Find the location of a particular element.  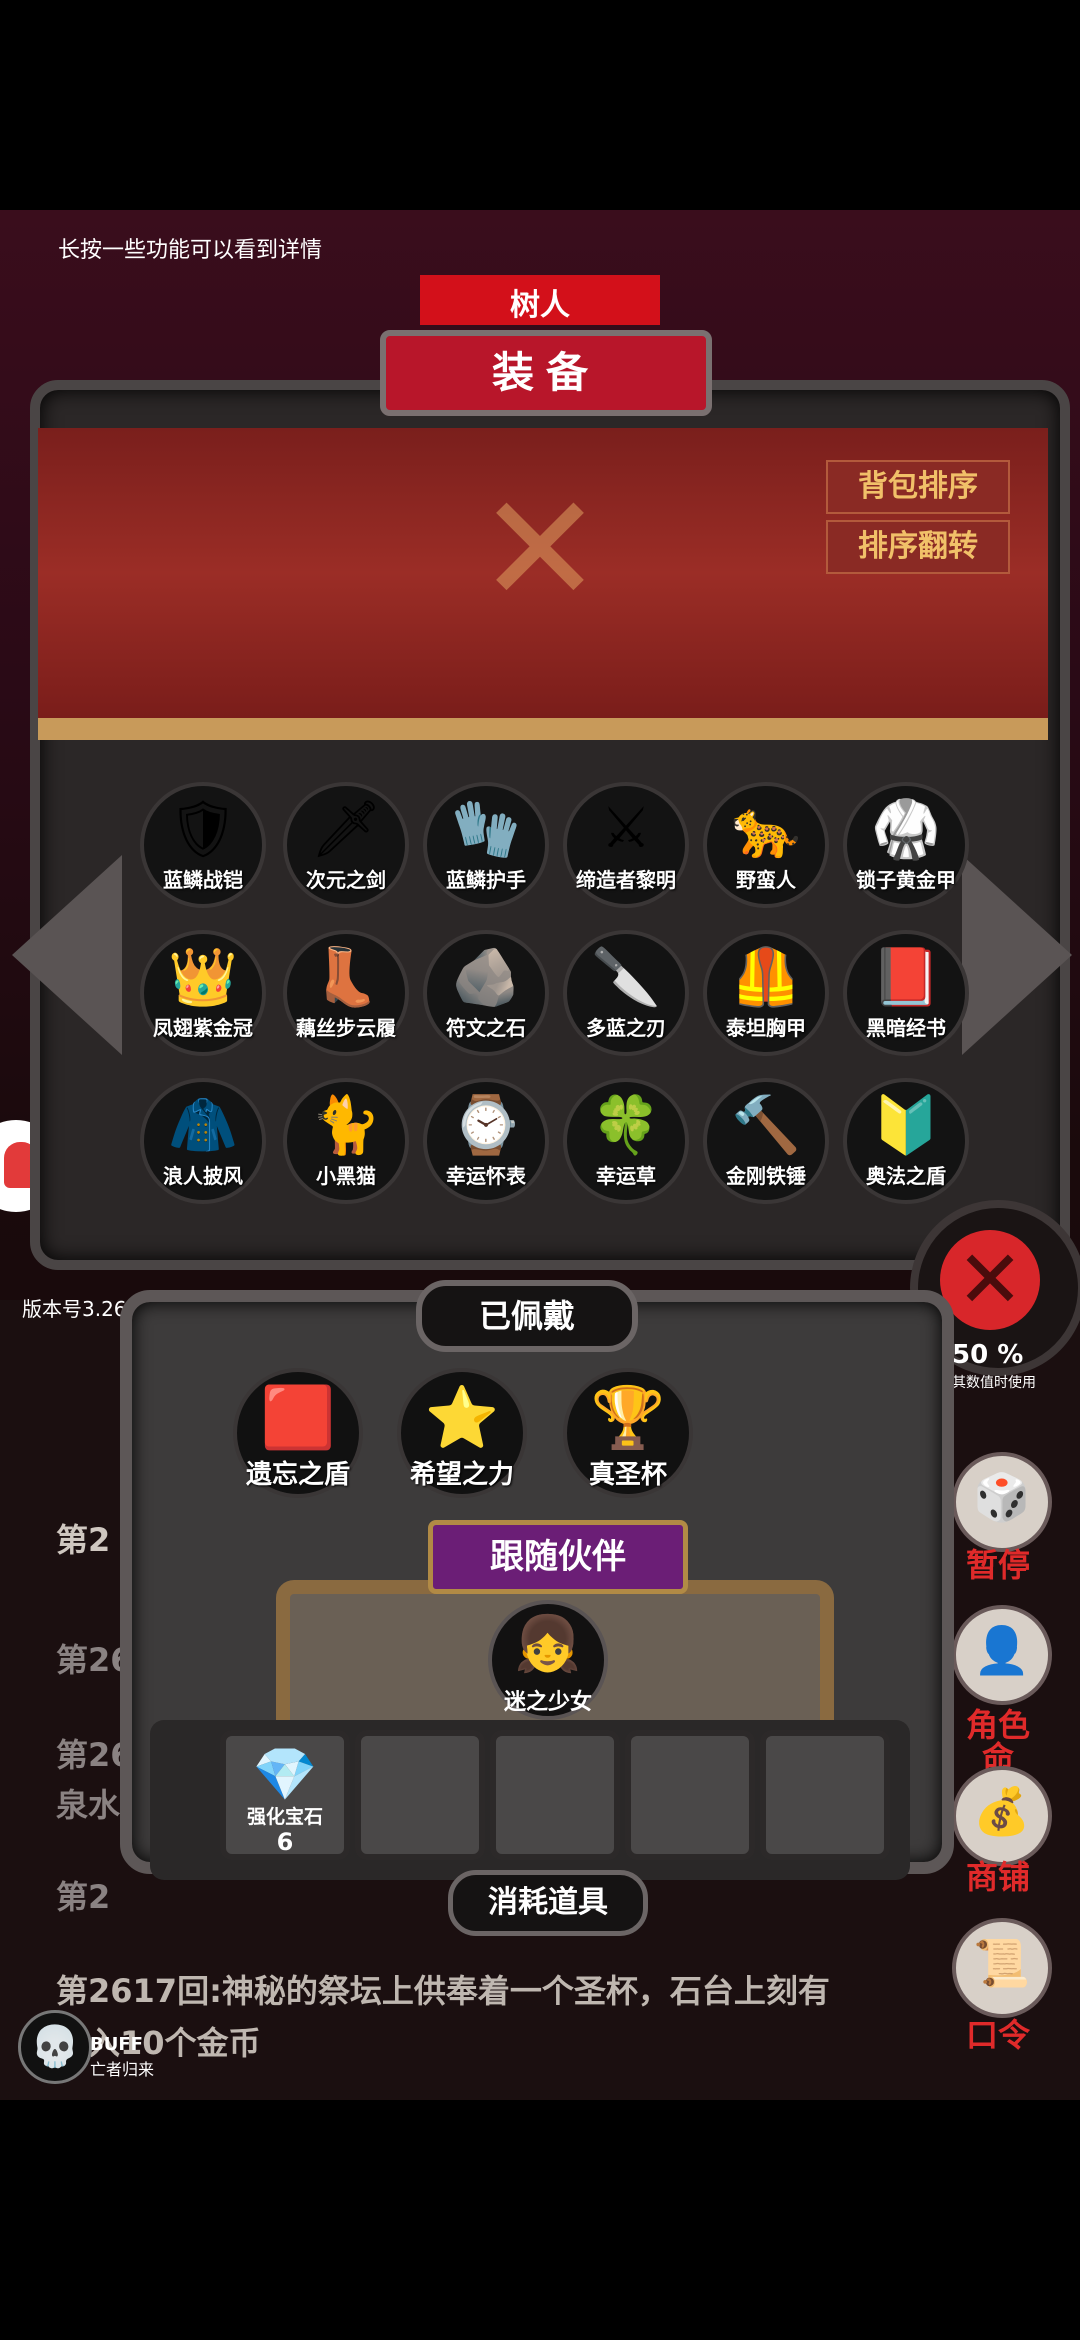

inventory-item: 🔨 金刚铁锤 is located at coordinates (766, 1141).